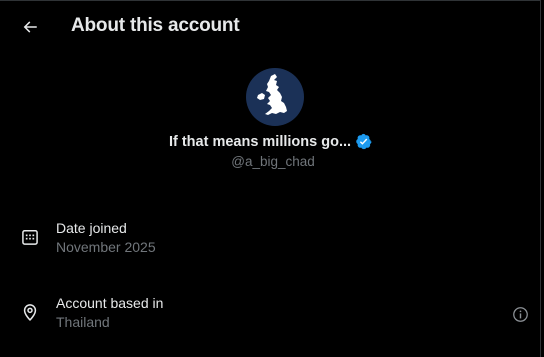  What do you see at coordinates (83, 322) in the screenshot?
I see `account-location-value: Thailand` at bounding box center [83, 322].